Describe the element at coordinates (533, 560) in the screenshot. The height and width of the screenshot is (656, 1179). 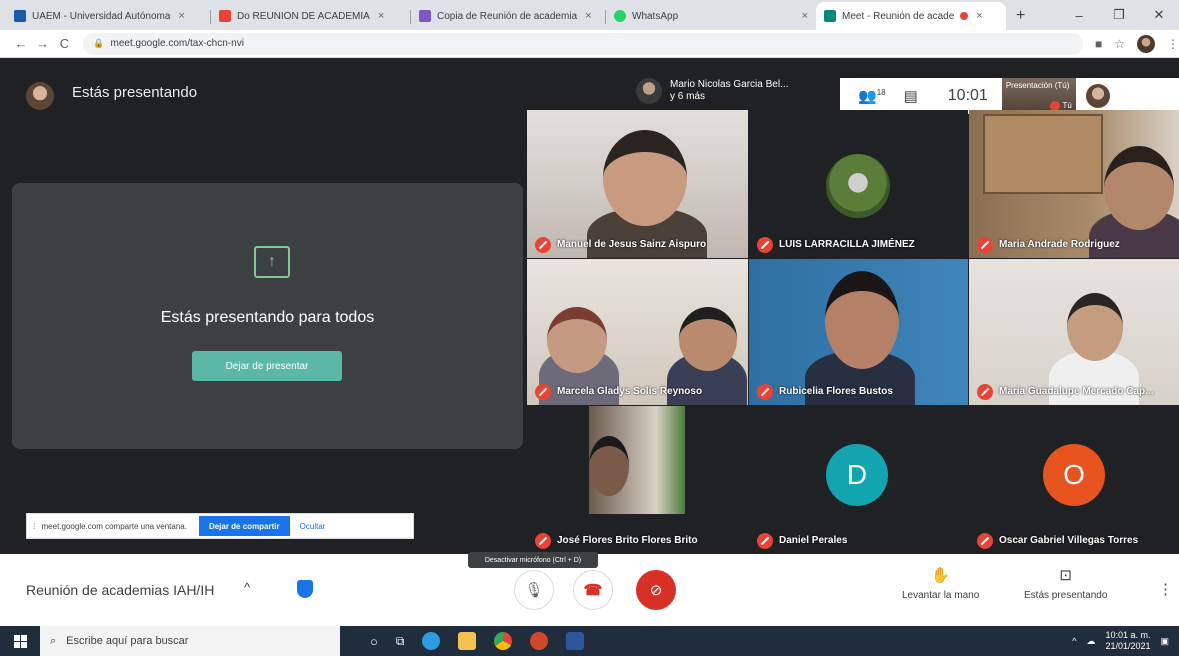
I see `mic-tooltip: Desactivar micrófono (Ctrl + D)` at that location.